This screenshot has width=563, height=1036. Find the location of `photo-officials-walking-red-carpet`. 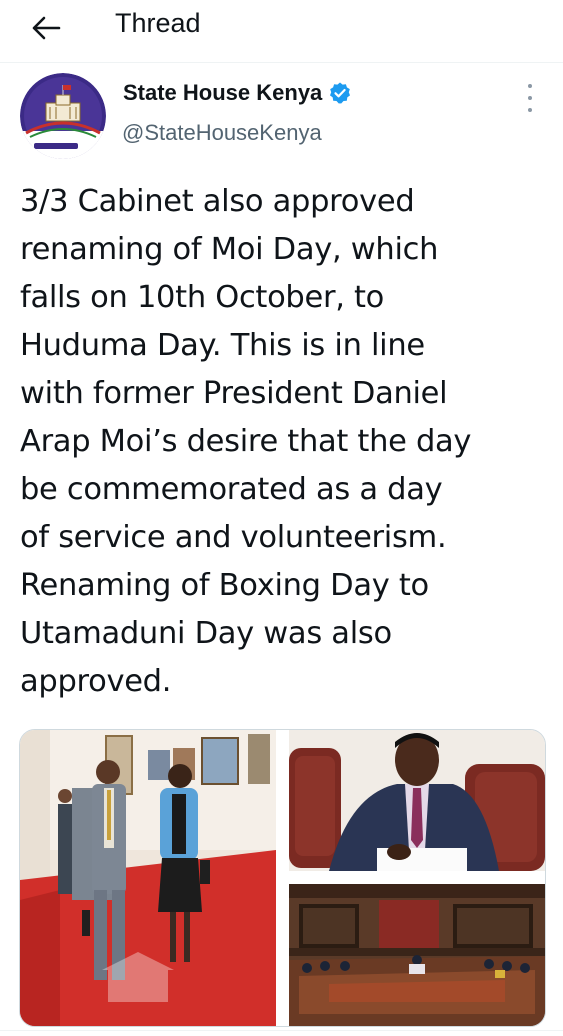

photo-officials-walking-red-carpet is located at coordinates (148, 878).